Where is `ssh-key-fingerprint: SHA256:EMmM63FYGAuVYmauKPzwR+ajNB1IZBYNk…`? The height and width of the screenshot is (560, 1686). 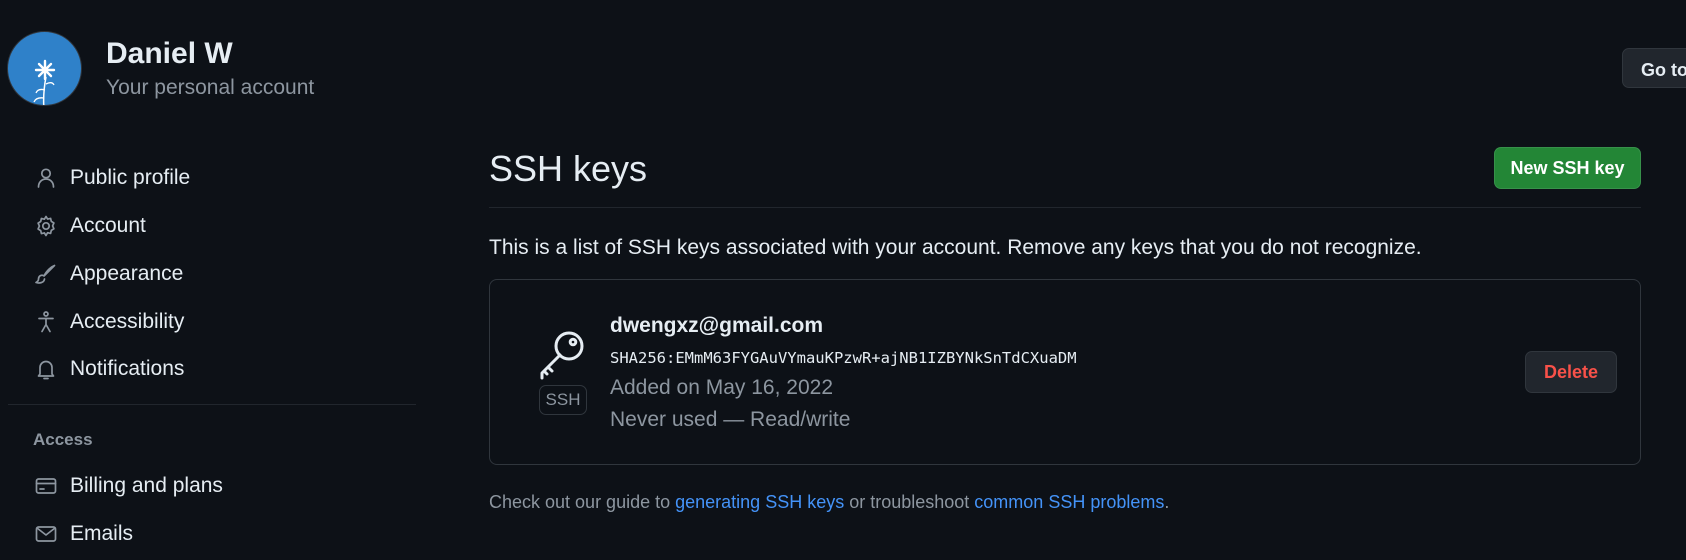
ssh-key-fingerprint: SHA256:EMmM63FYGAuVYmauKPzwR+ajNB1IZBYNk… is located at coordinates (843, 358).